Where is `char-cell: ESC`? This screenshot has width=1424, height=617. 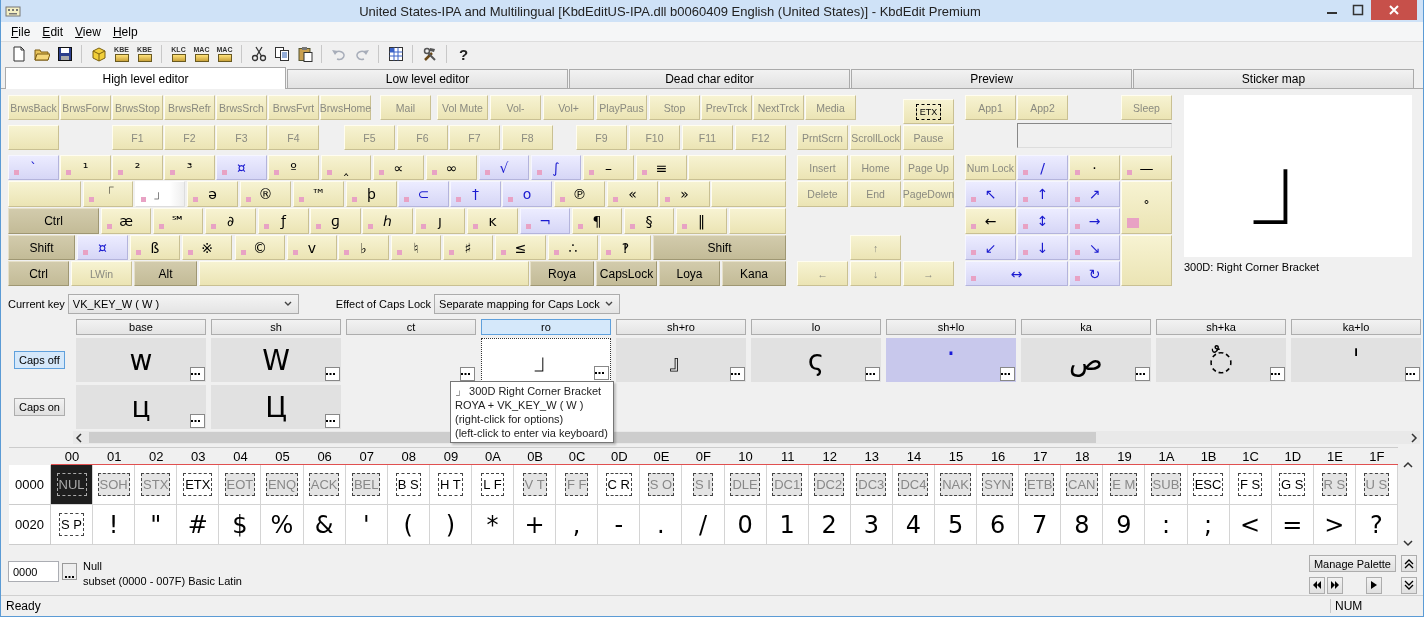
char-cell: ESC is located at coordinates (1208, 485).